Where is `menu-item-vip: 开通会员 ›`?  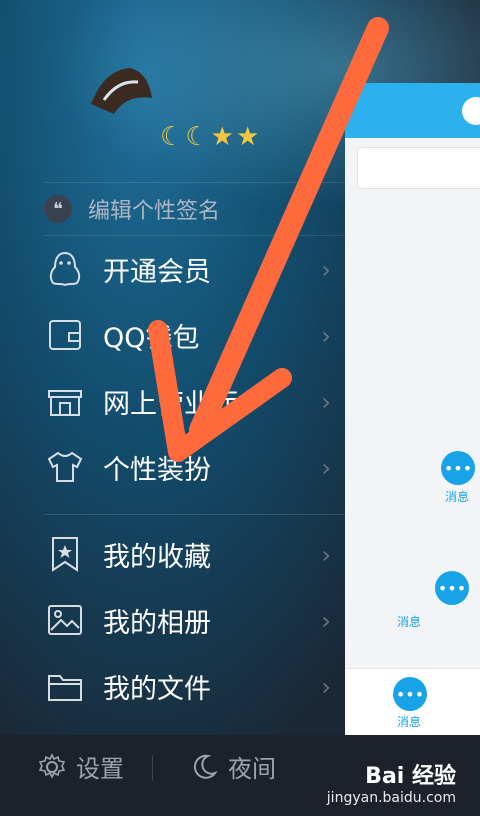
menu-item-vip: 开通会员 › is located at coordinates (172, 269).